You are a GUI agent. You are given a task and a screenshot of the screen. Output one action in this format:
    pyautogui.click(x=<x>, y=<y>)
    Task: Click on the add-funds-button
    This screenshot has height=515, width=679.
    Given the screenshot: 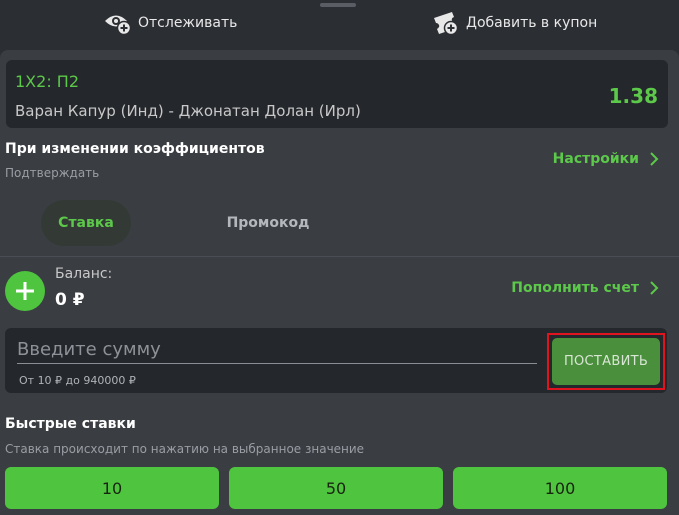 What is the action you would take?
    pyautogui.click(x=25, y=291)
    